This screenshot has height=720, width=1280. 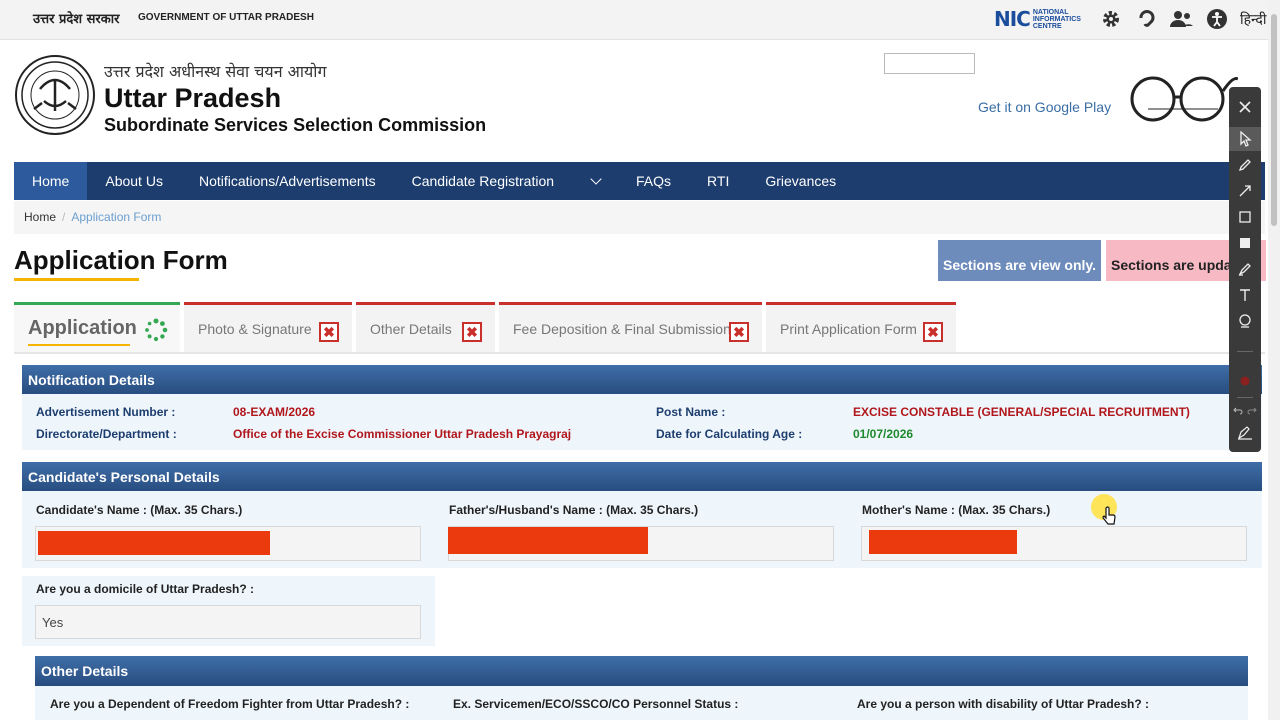 I want to click on nic-logo: NIC NATIONAL INFORMATICS CENTRE, so click(x=1040, y=19).